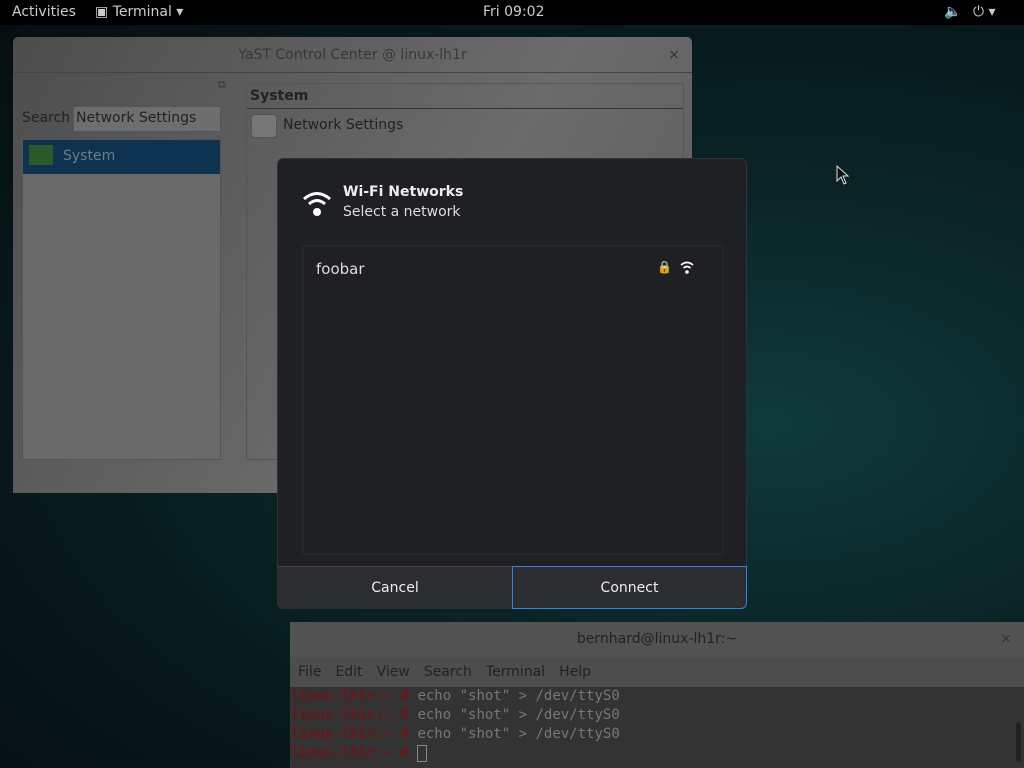  Describe the element at coordinates (422, 753) in the screenshot. I see `cursor` at that location.